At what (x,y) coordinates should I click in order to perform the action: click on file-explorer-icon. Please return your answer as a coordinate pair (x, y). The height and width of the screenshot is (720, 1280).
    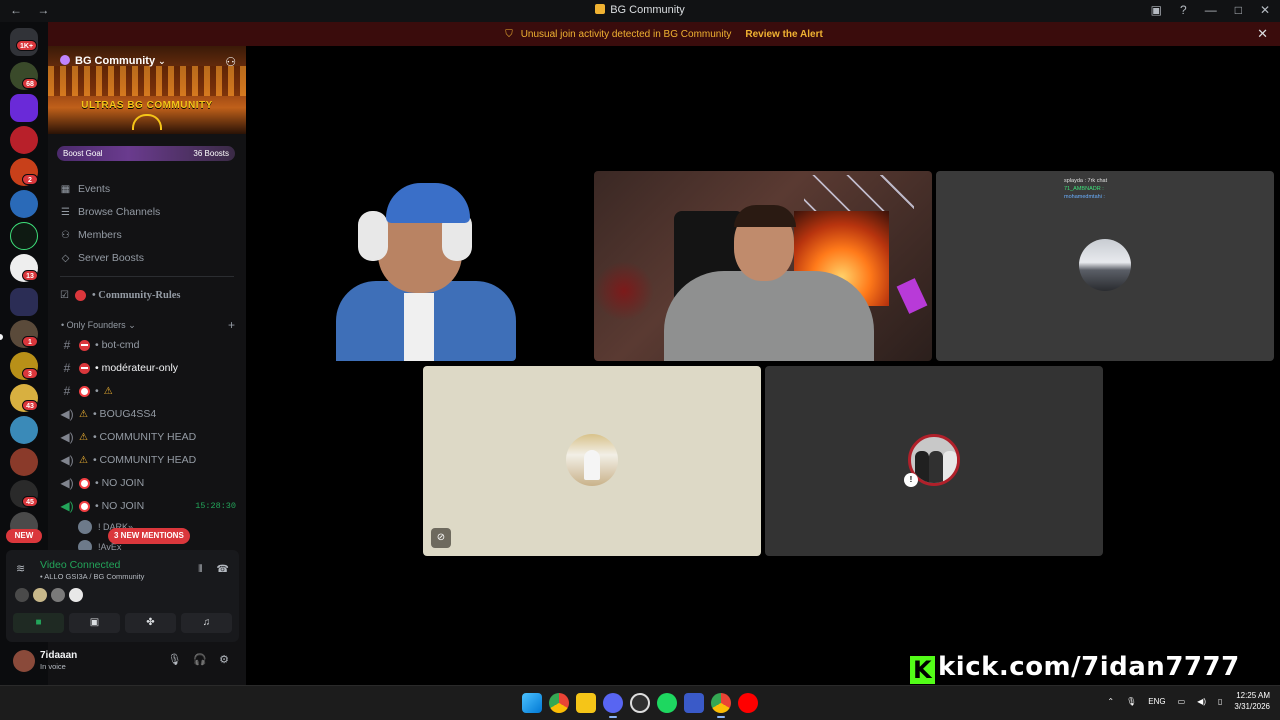
    Looking at the image, I should click on (586, 703).